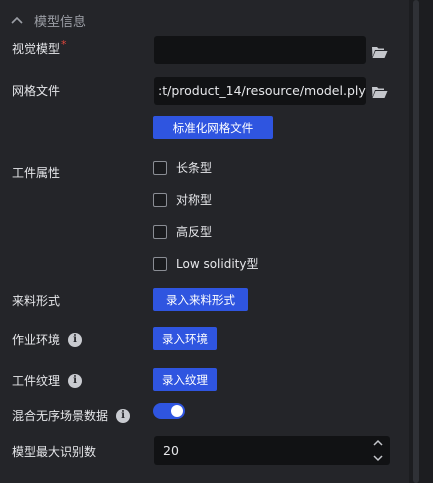 This screenshot has width=433, height=483. I want to click on section-header: 模型信息, so click(48, 20).